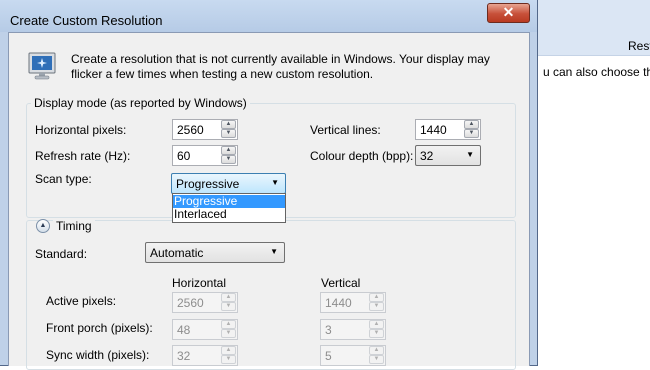 The width and height of the screenshot is (650, 370). I want to click on horizontal-pixels-value: 2560, so click(190, 130).